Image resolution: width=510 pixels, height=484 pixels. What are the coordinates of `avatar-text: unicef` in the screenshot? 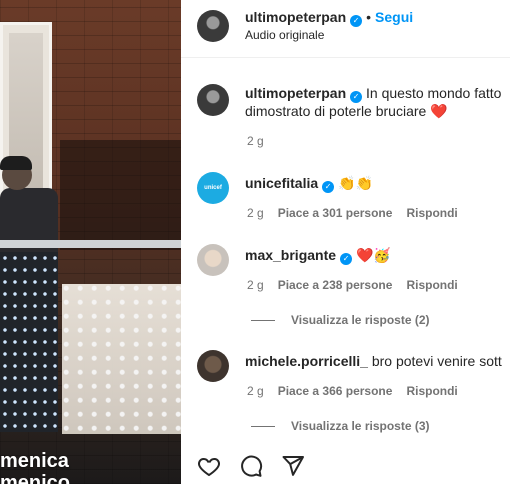 It's located at (213, 188).